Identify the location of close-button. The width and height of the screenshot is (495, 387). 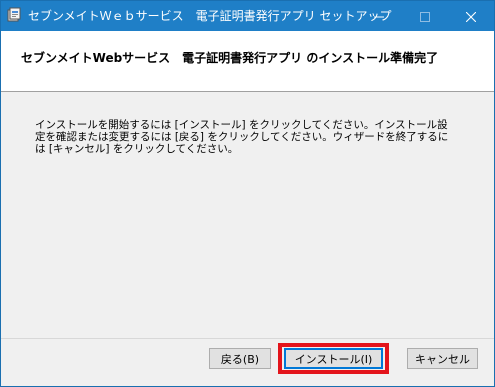
(471, 16).